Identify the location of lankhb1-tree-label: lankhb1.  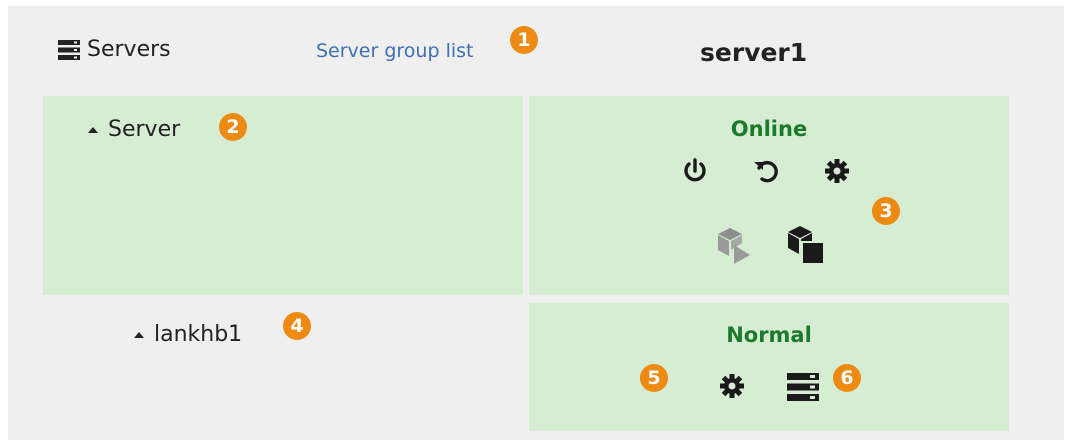
(198, 334).